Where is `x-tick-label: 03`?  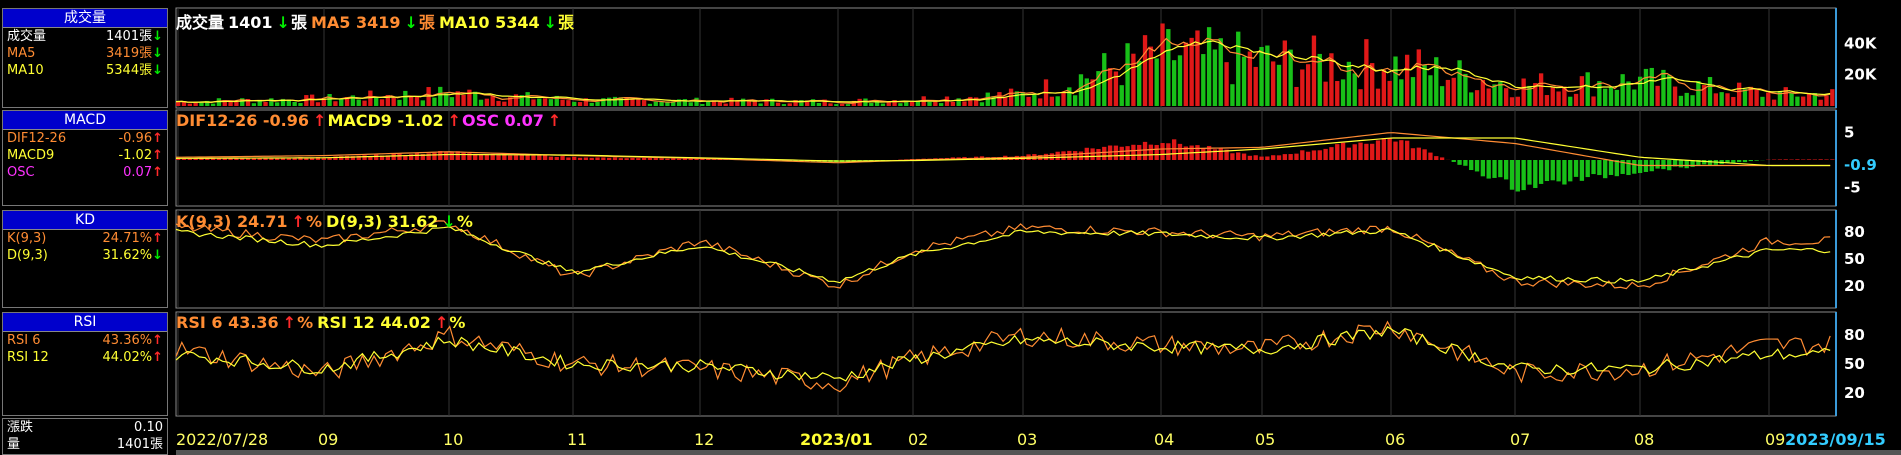 x-tick-label: 03 is located at coordinates (1027, 439).